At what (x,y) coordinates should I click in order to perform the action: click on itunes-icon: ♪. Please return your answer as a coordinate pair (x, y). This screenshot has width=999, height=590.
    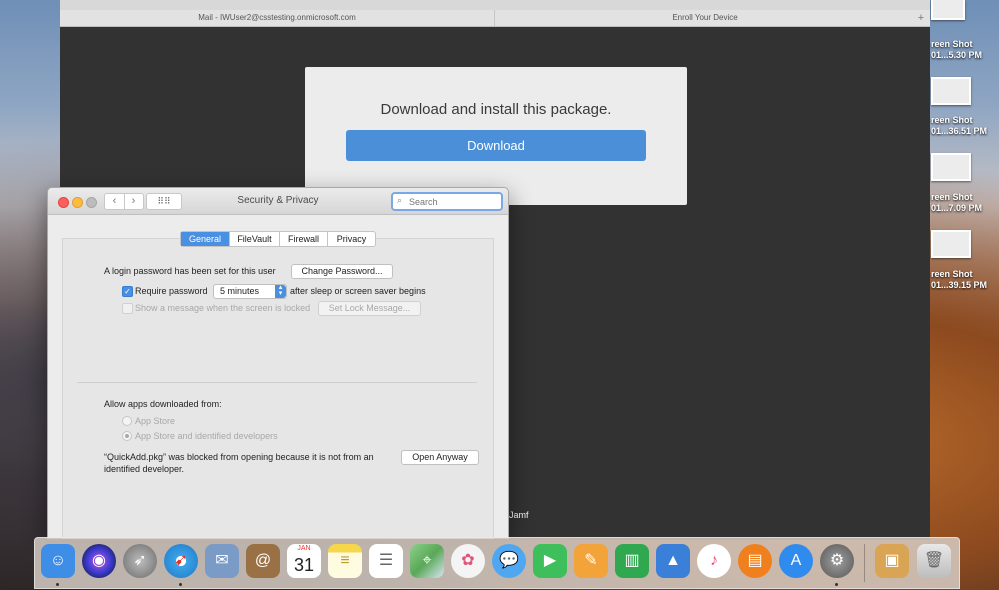
    Looking at the image, I should click on (714, 561).